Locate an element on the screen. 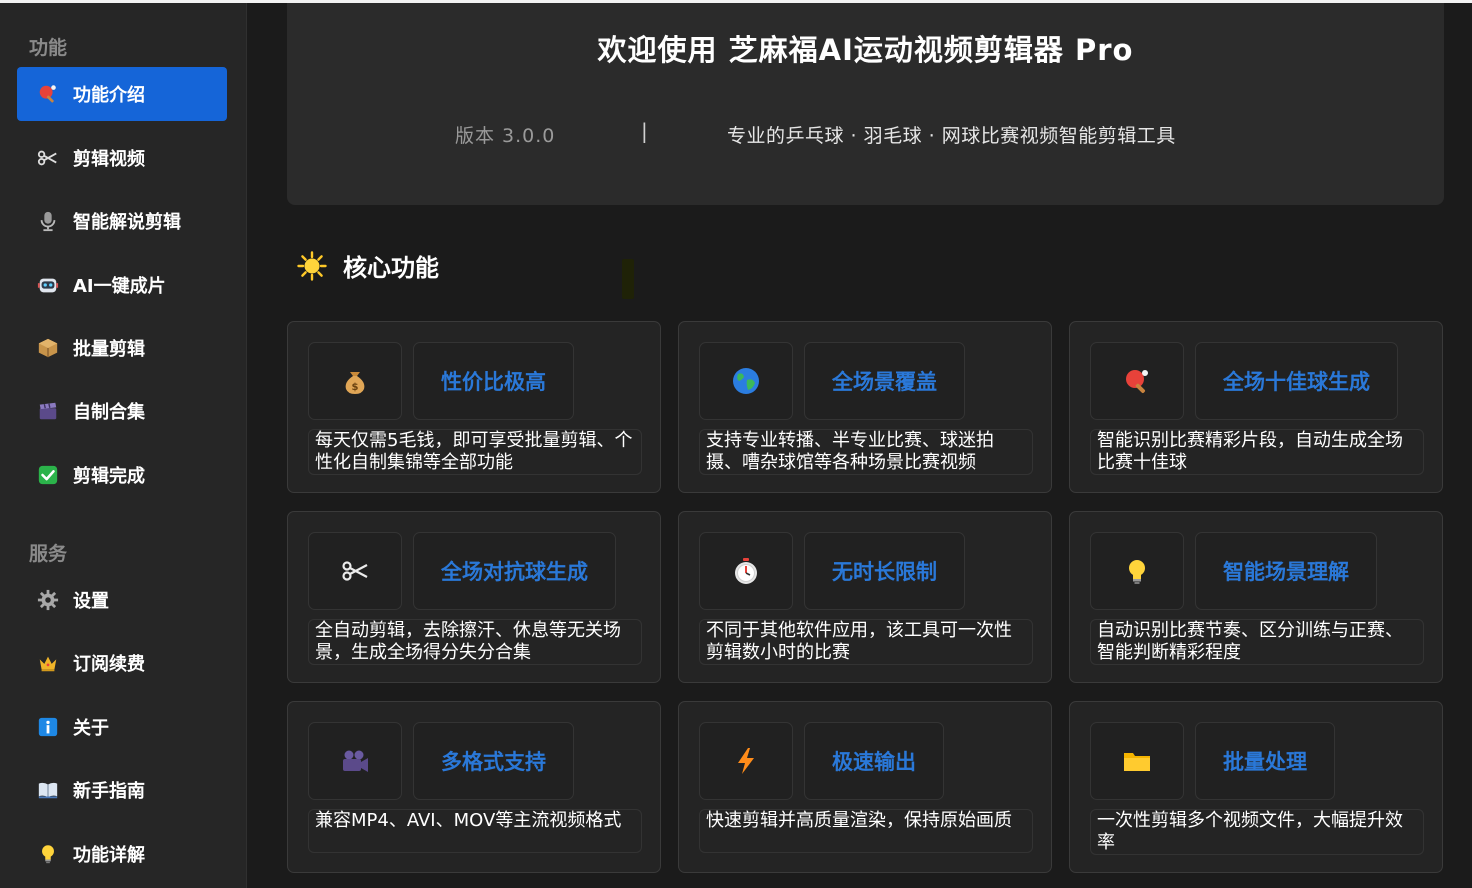 This screenshot has height=888, width=1472. feature-description: 不同于其他软件应用，该工具可一次性剪辑数小时的比赛 is located at coordinates (866, 642).